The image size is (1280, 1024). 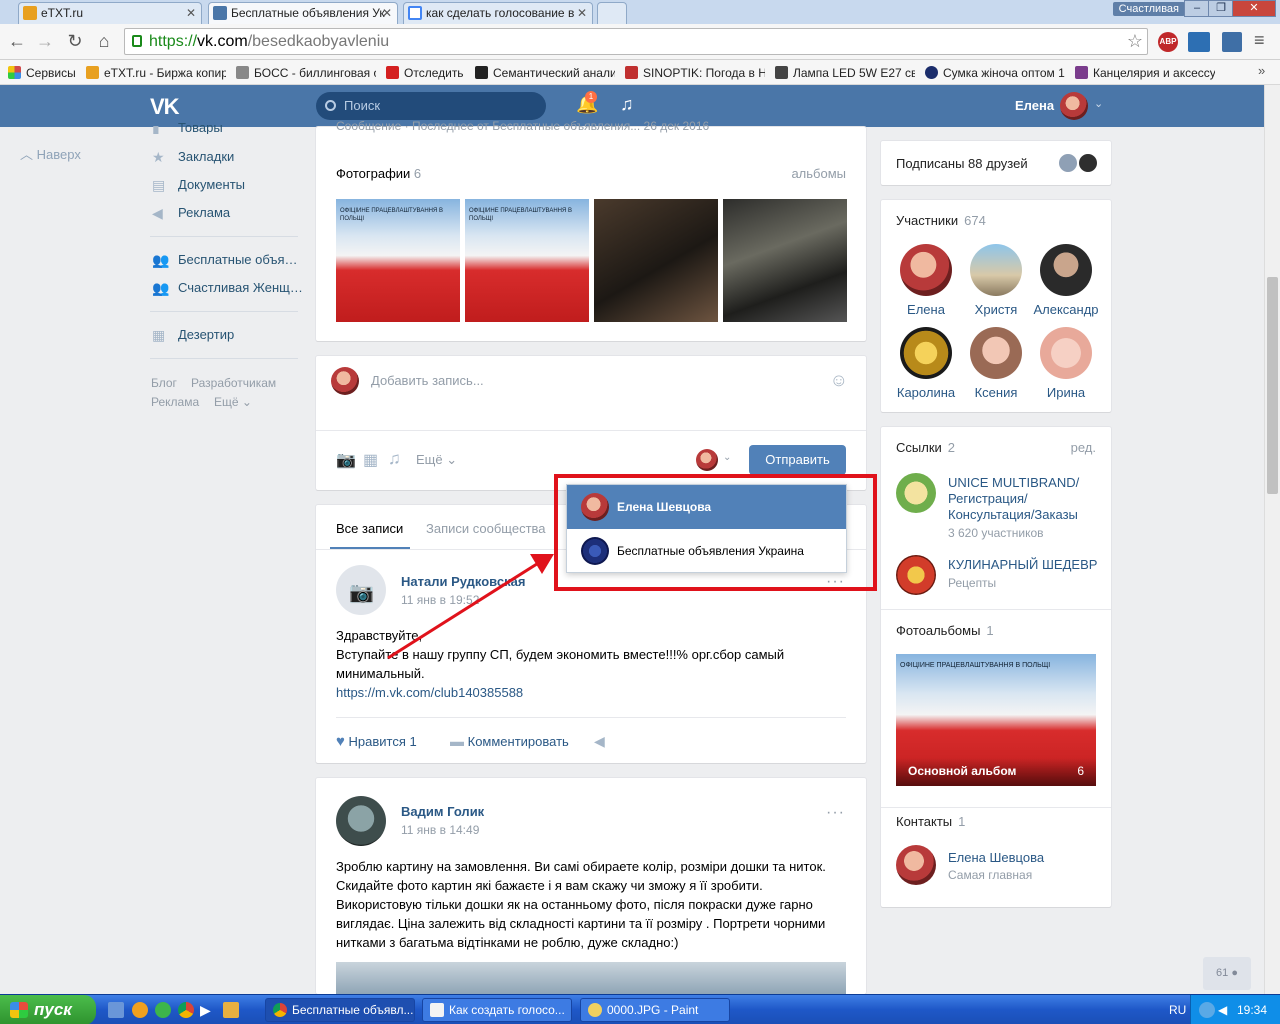 I want to click on menu-item-bookmarks: ★ Закладки, so click(x=192, y=157).